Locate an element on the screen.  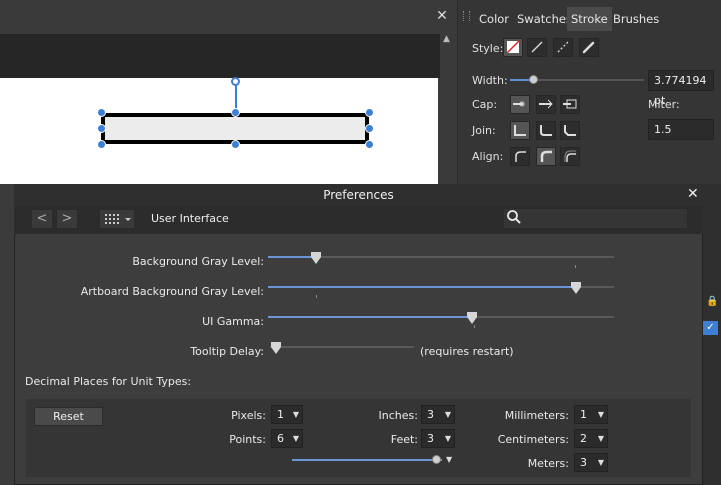
handle-bottom-left is located at coordinates (101, 144).